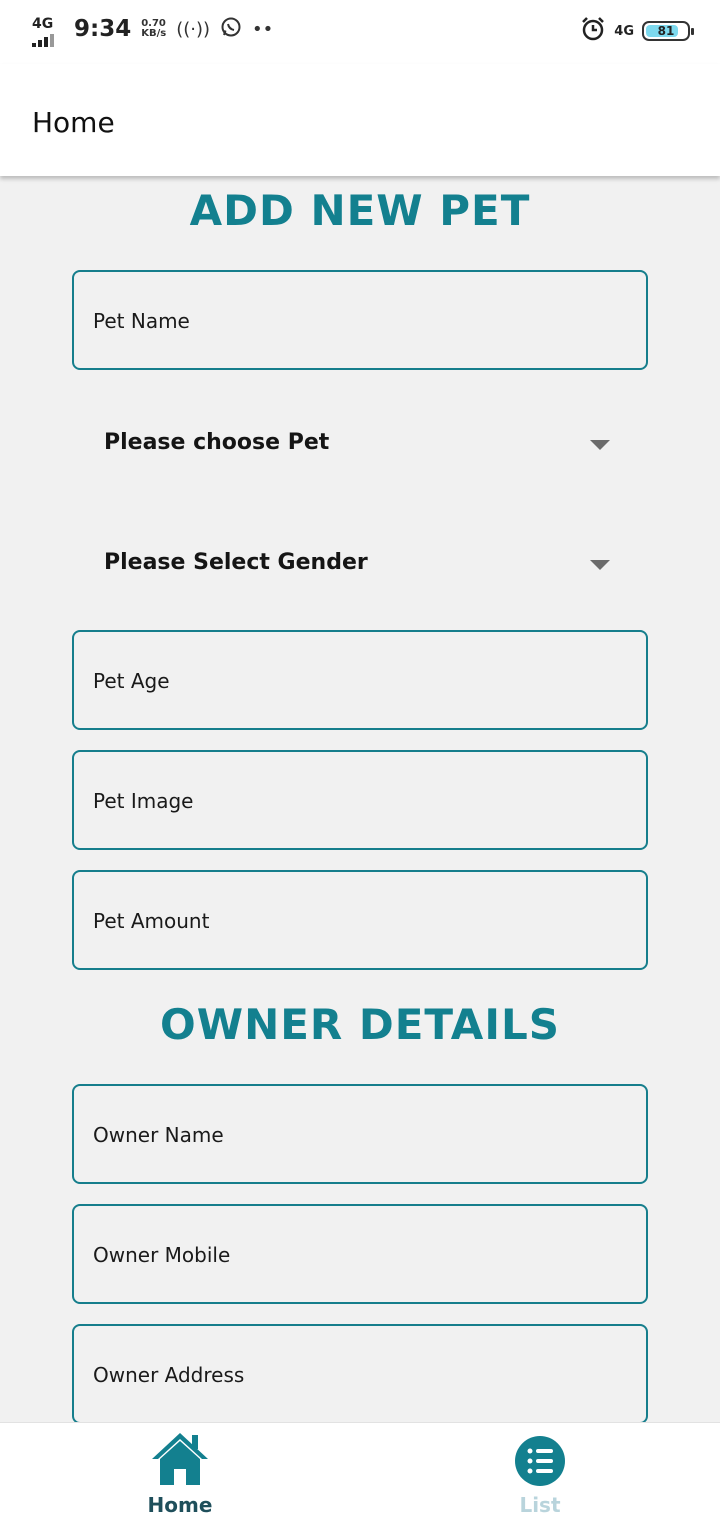 This screenshot has width=720, height=1520. Describe the element at coordinates (73, 122) in the screenshot. I see `page-title: Home` at that location.